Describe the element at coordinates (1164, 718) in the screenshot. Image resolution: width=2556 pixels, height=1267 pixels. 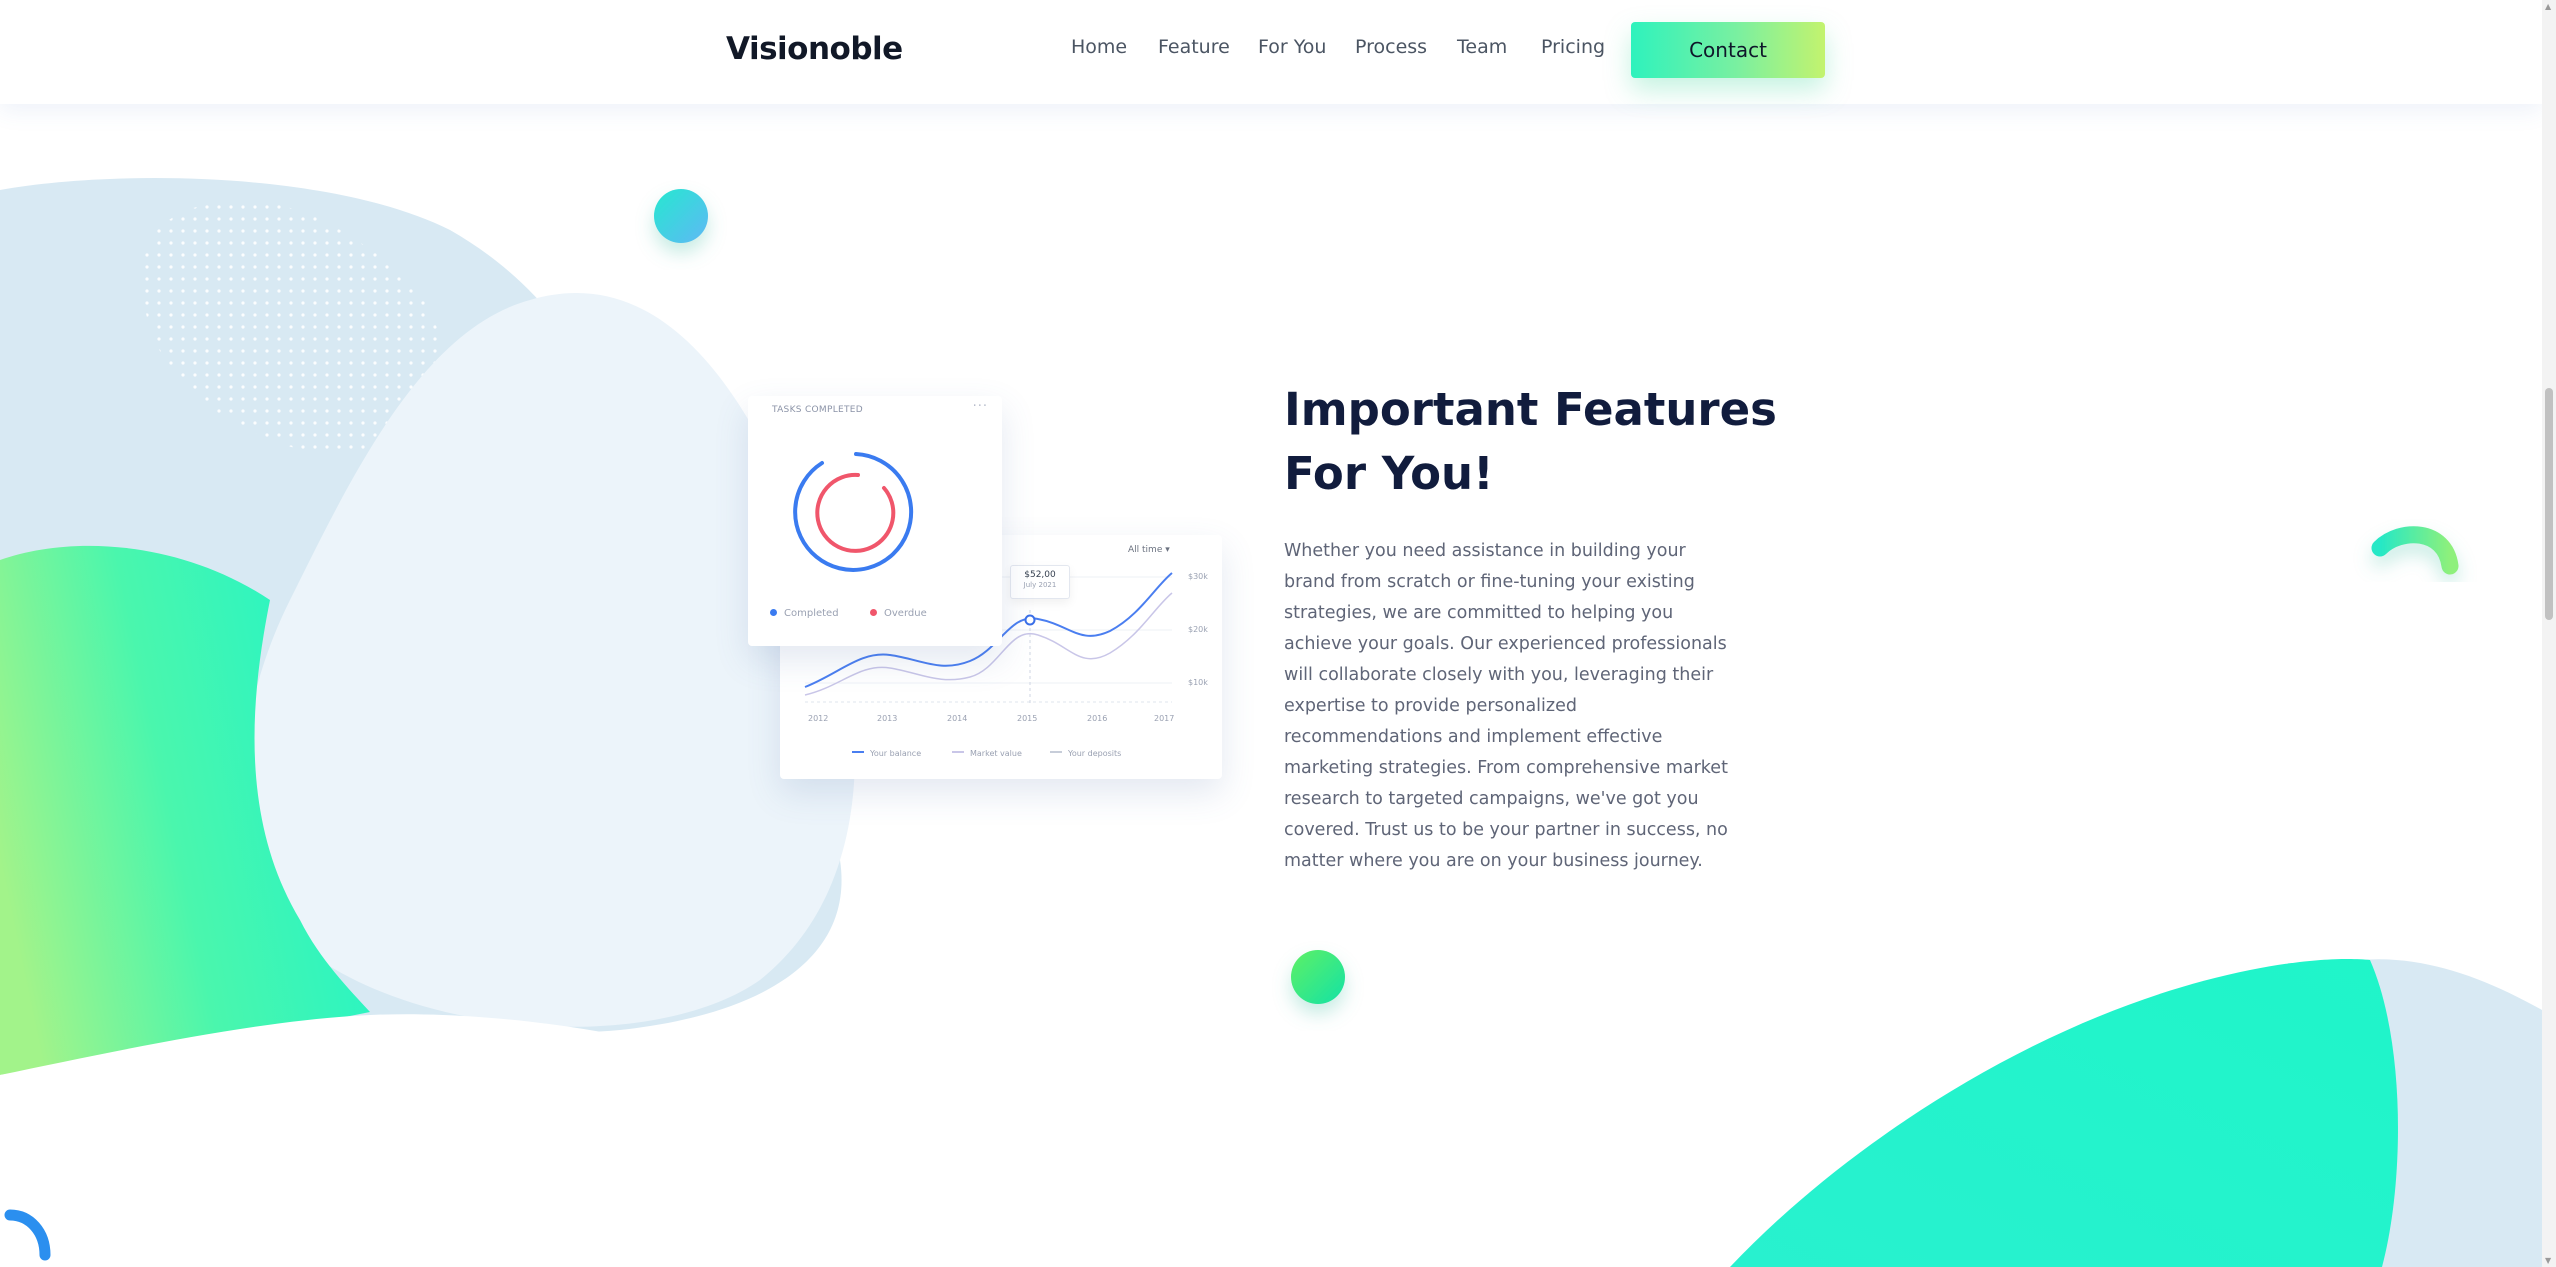
I see `x-tick: 2017` at that location.